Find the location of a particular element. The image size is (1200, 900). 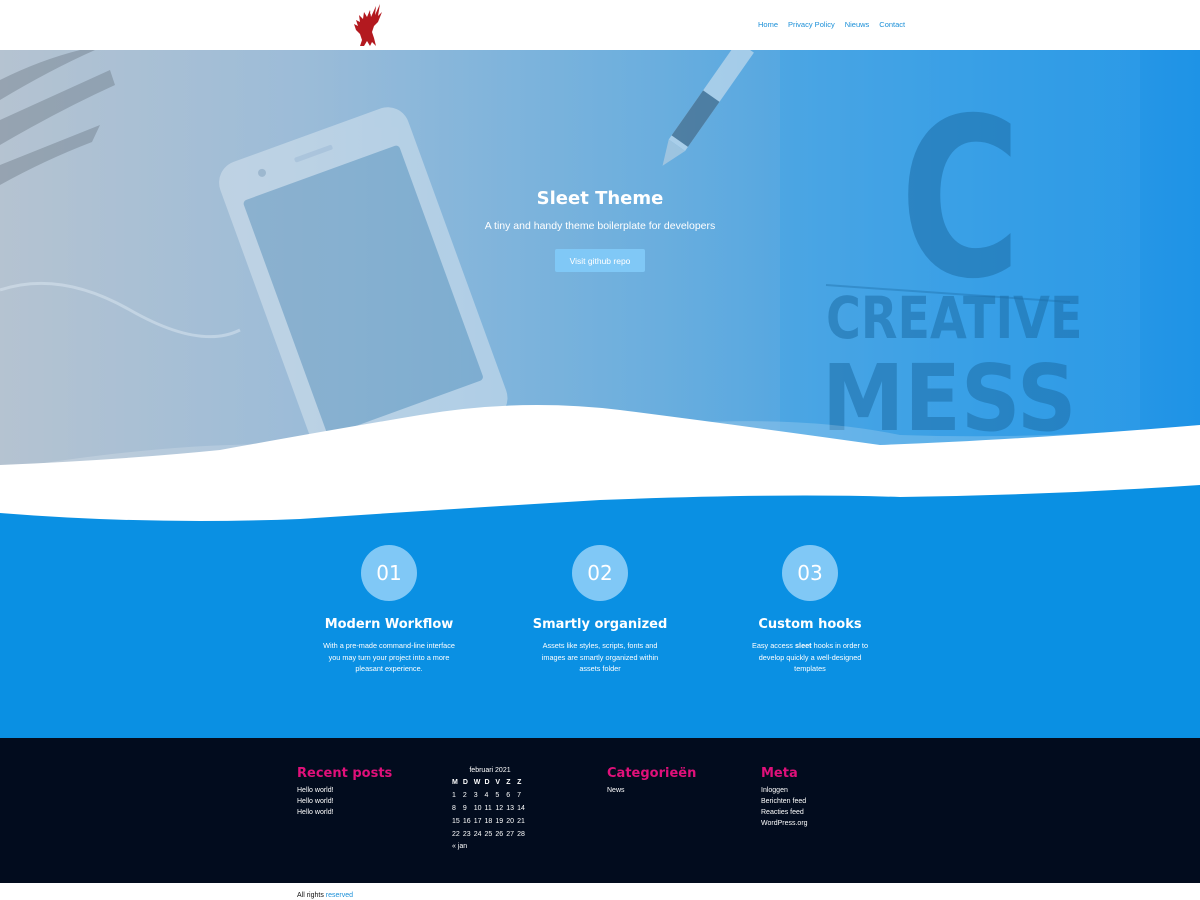

nav-home: Home is located at coordinates (768, 25).